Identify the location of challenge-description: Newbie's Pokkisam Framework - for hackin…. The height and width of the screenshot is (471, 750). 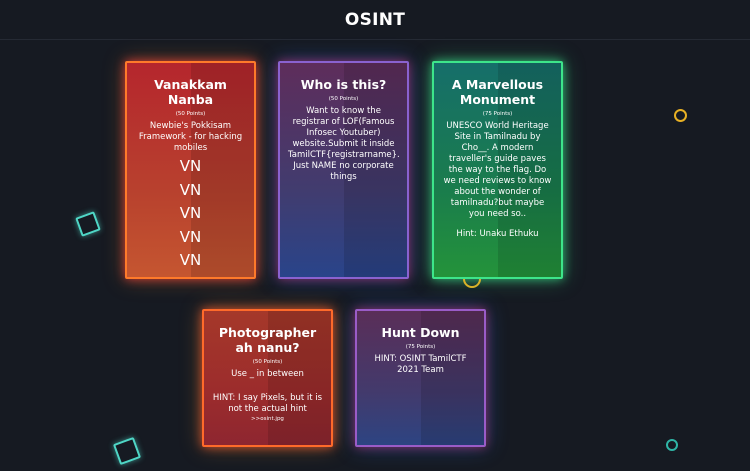
(190, 137).